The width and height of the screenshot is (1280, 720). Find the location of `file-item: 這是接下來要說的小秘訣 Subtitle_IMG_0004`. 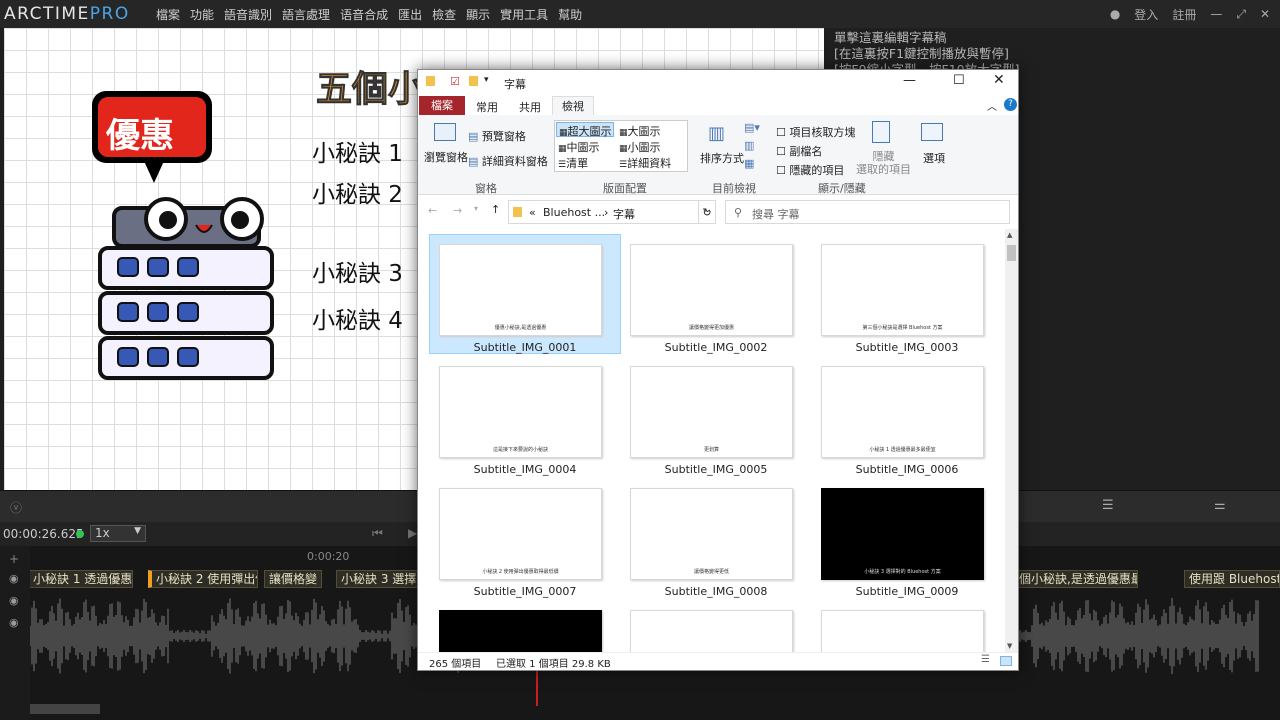

file-item: 這是接下來要說的小秘訣 Subtitle_IMG_0004 is located at coordinates (525, 416).